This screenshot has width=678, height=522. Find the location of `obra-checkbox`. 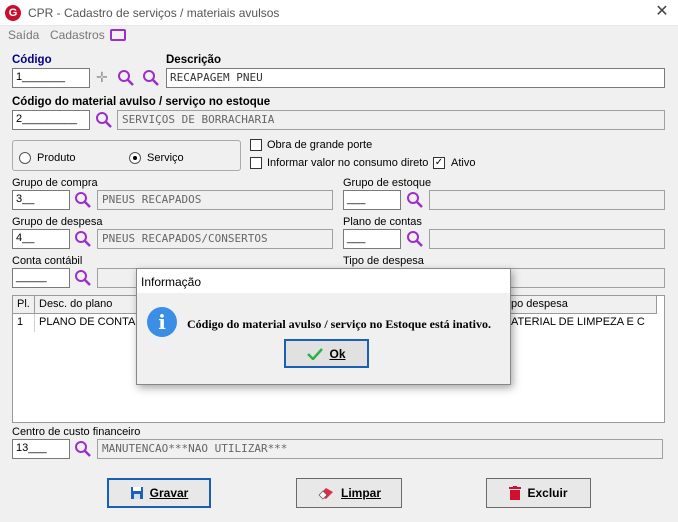

obra-checkbox is located at coordinates (256, 145).